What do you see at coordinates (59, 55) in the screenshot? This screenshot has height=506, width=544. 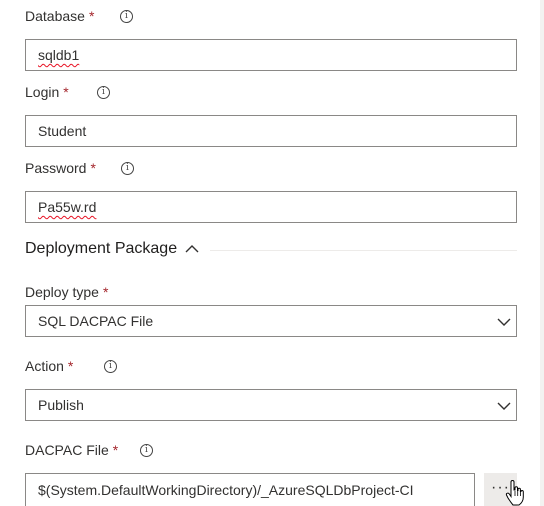 I see `database-value: sqldb1` at bounding box center [59, 55].